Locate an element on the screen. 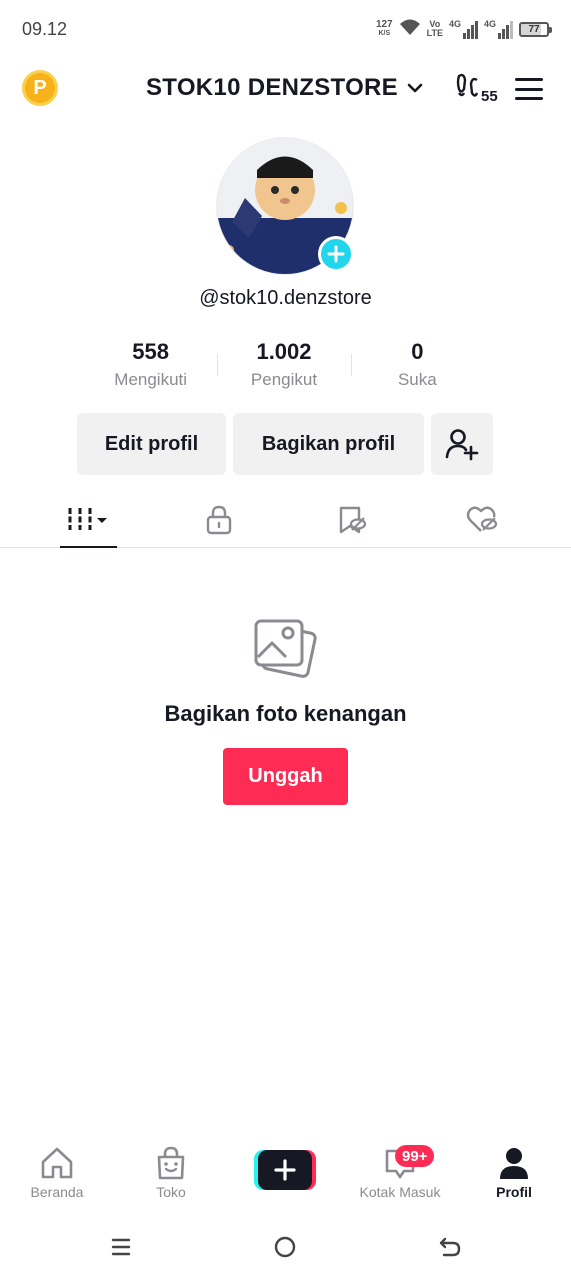 This screenshot has height=1280, width=571. add-avatar-button is located at coordinates (336, 254).